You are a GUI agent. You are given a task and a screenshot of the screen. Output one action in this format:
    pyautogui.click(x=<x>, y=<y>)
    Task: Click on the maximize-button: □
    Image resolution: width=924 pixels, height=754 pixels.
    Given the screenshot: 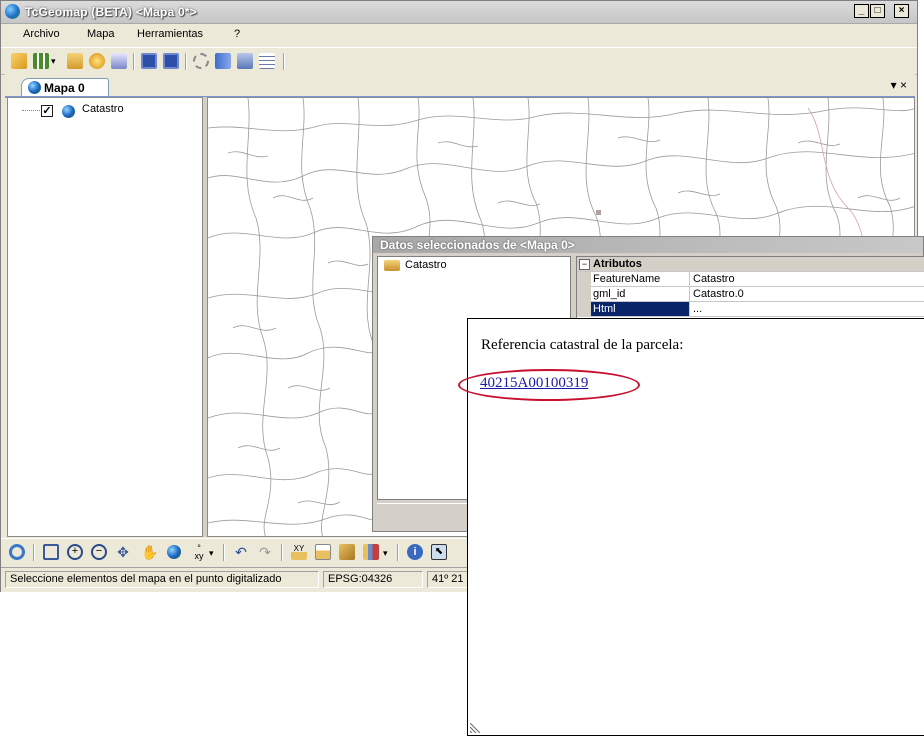 What is the action you would take?
    pyautogui.click(x=877, y=11)
    